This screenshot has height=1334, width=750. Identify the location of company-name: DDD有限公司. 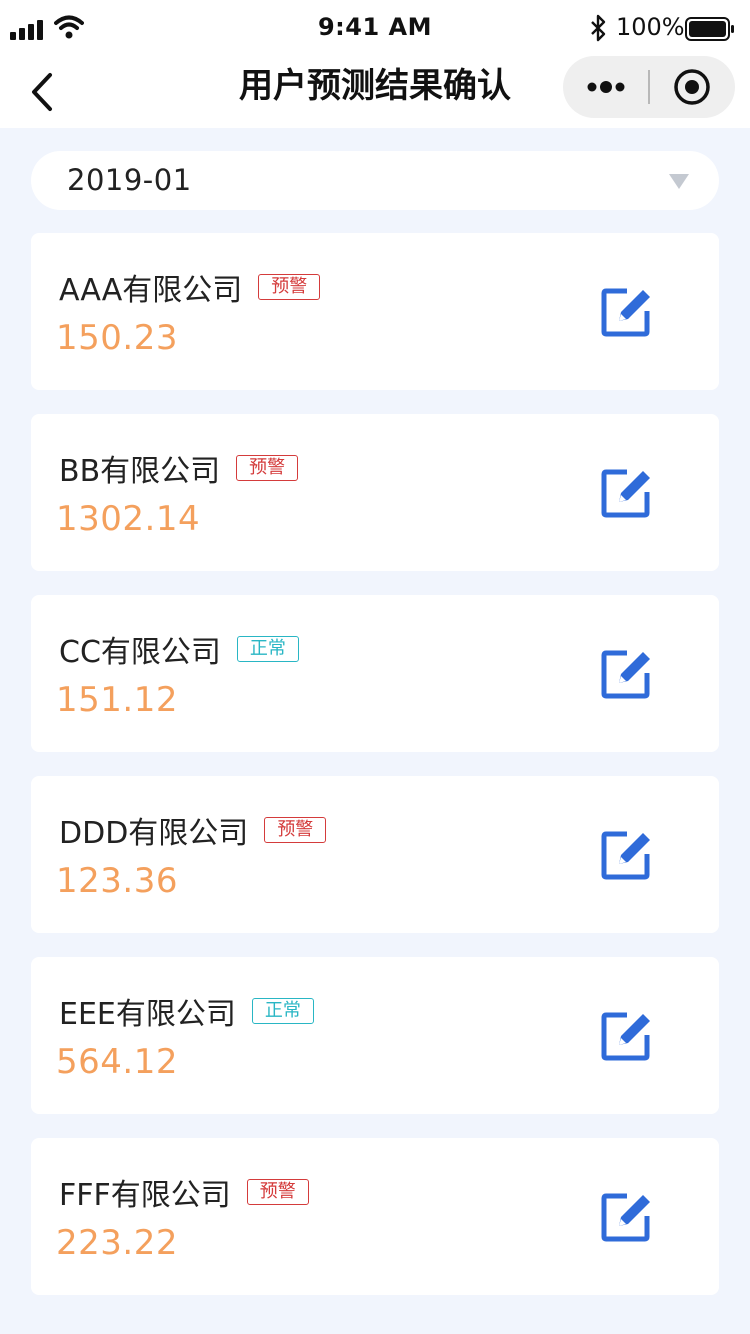
(154, 833).